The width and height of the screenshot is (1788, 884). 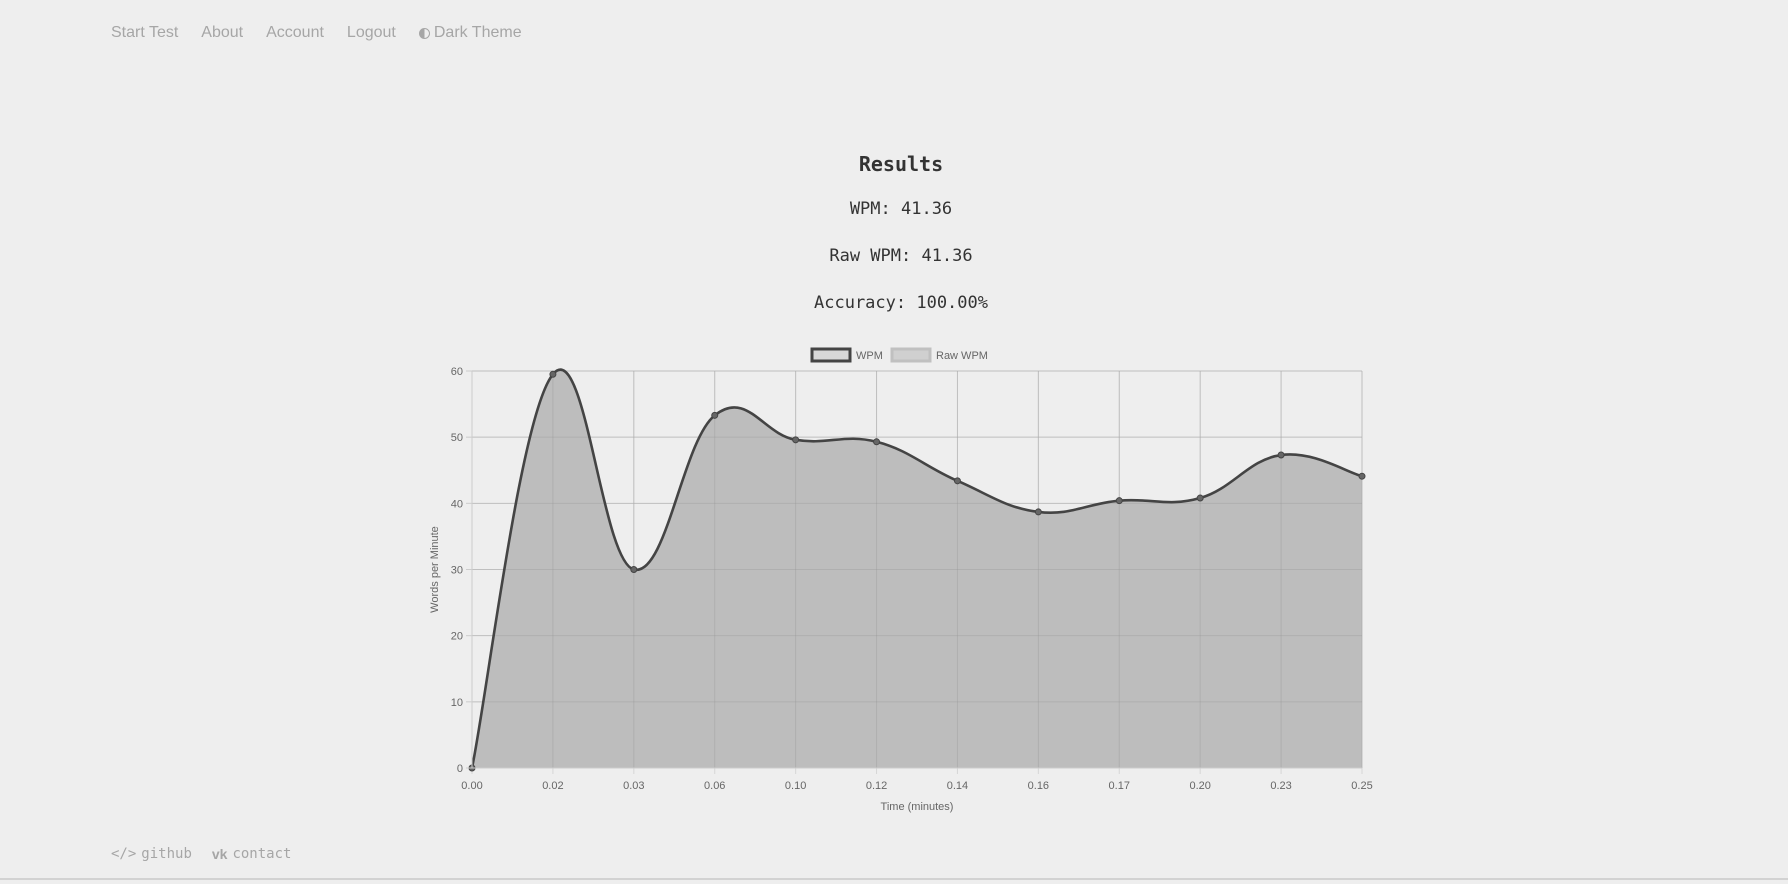 I want to click on contact-link: vk contact, so click(x=252, y=854).